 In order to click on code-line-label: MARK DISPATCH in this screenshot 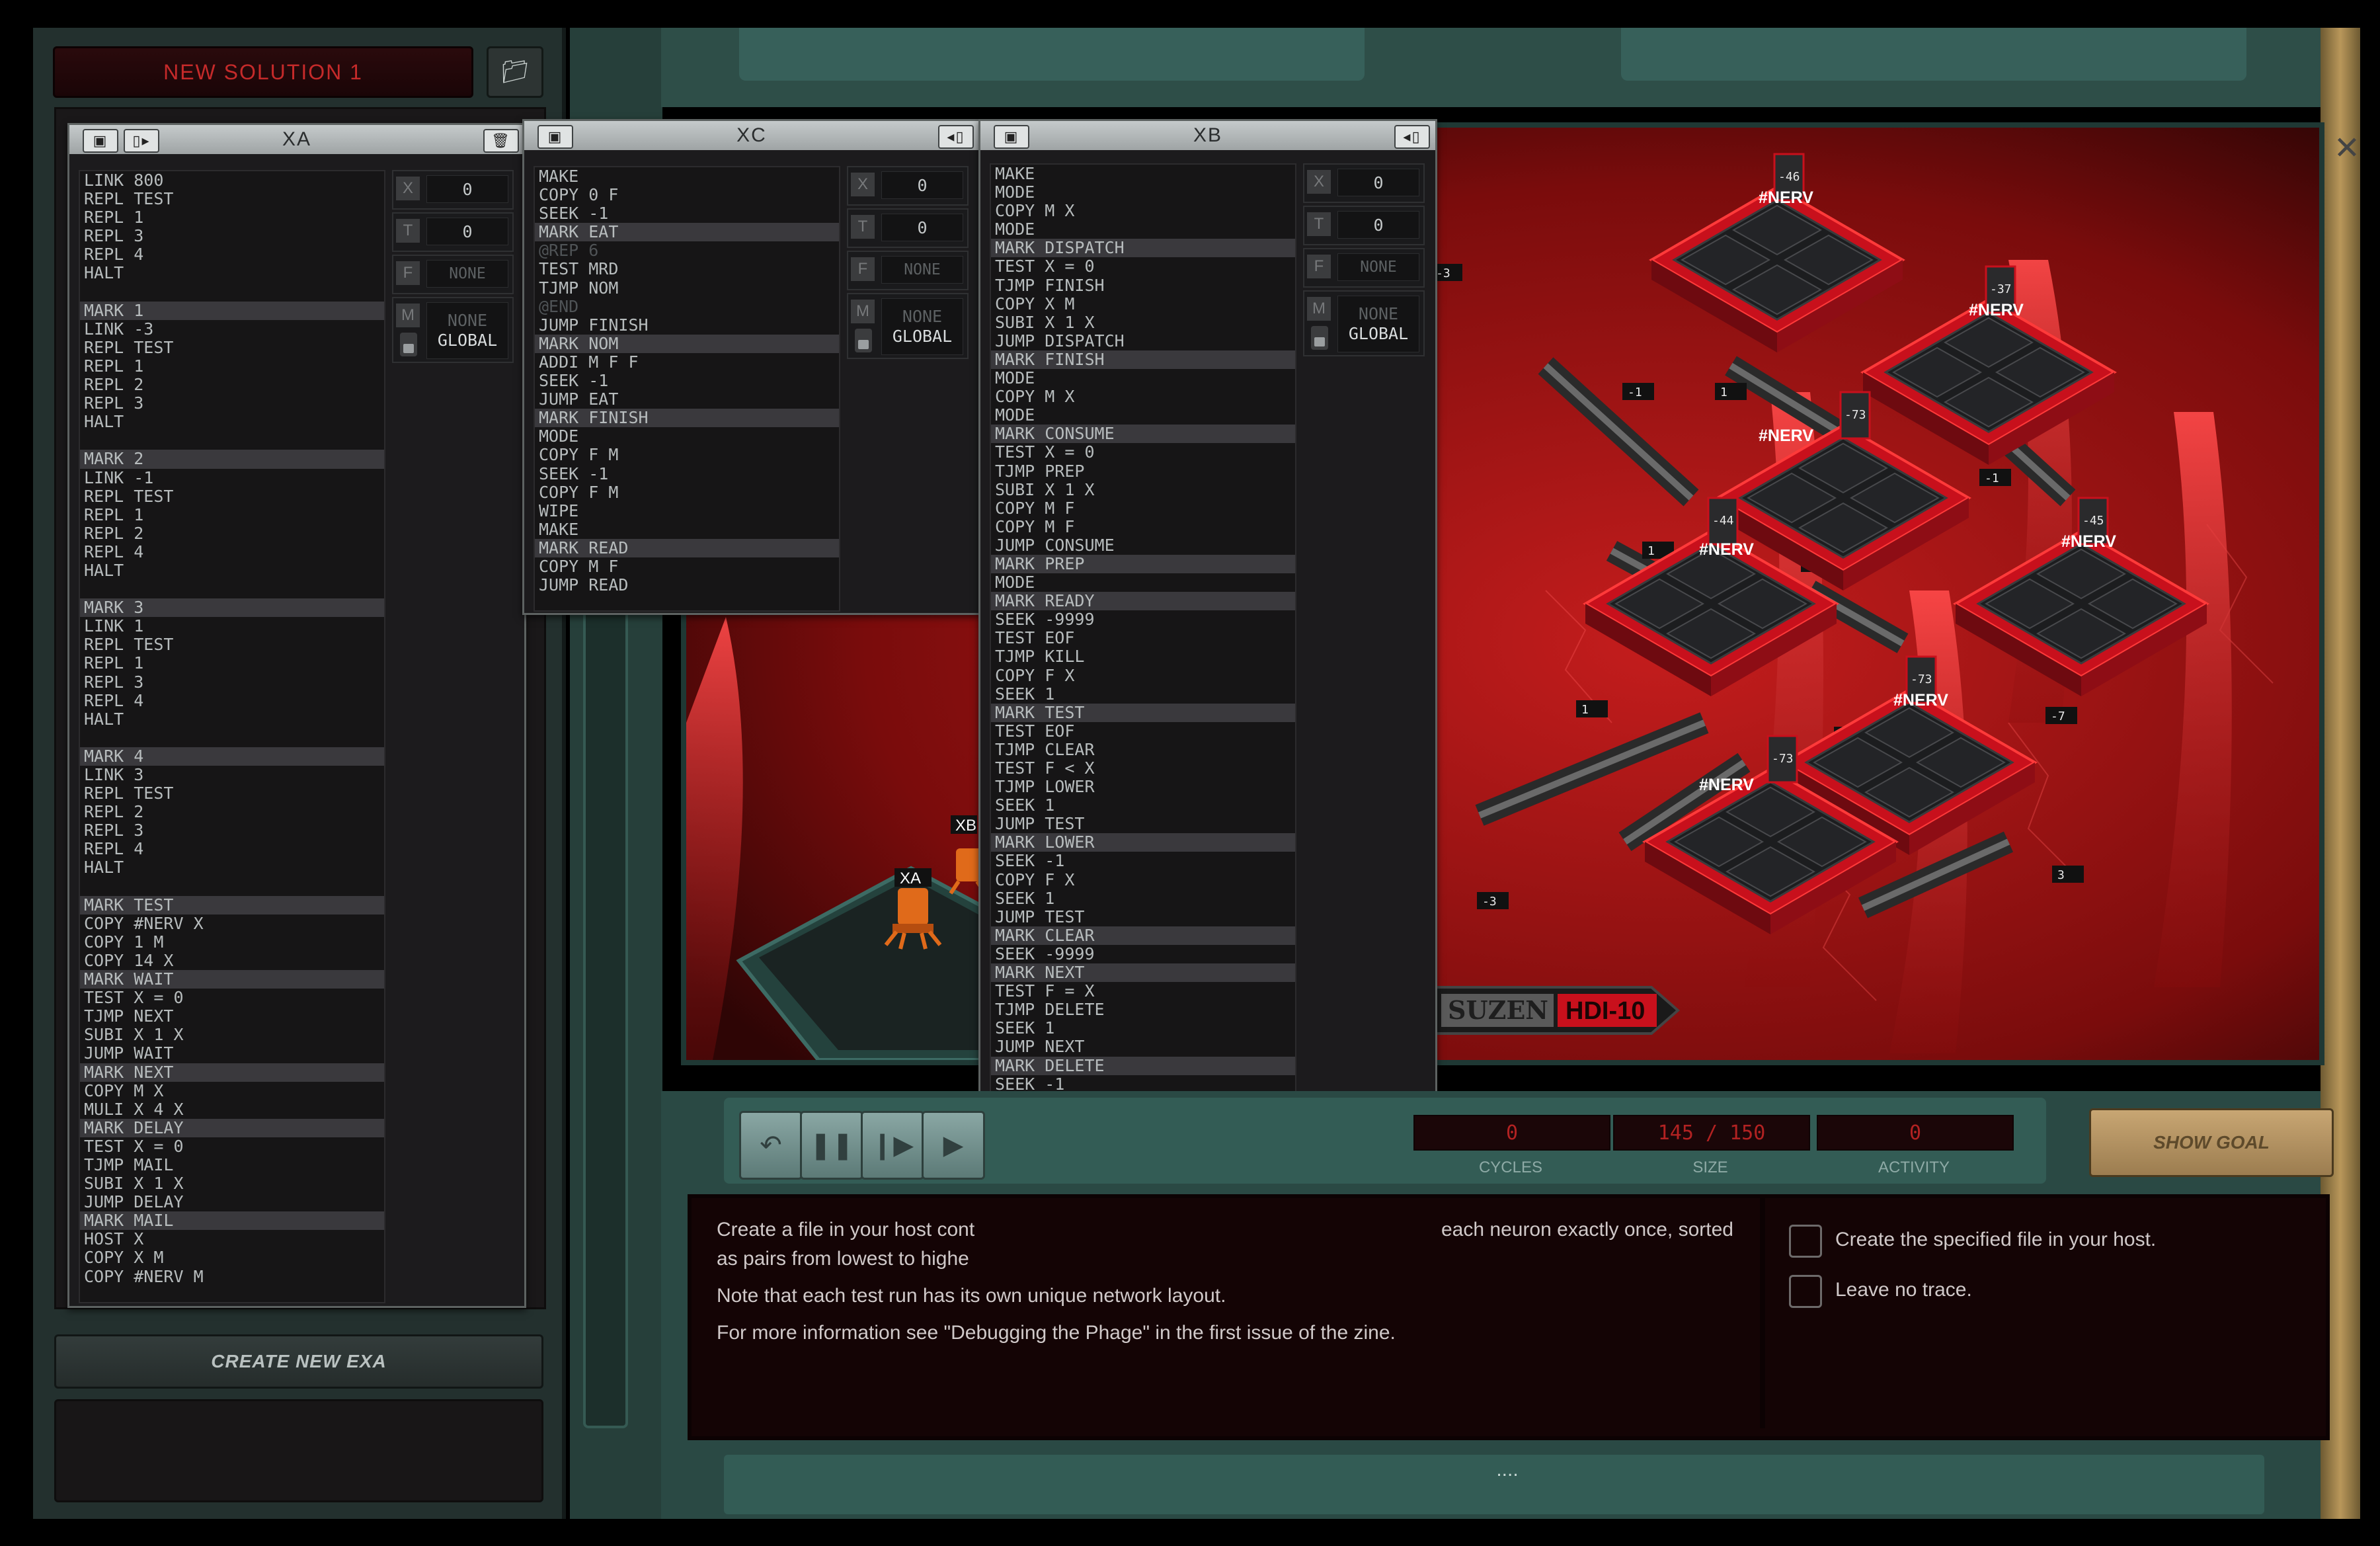, I will do `click(1143, 248)`.